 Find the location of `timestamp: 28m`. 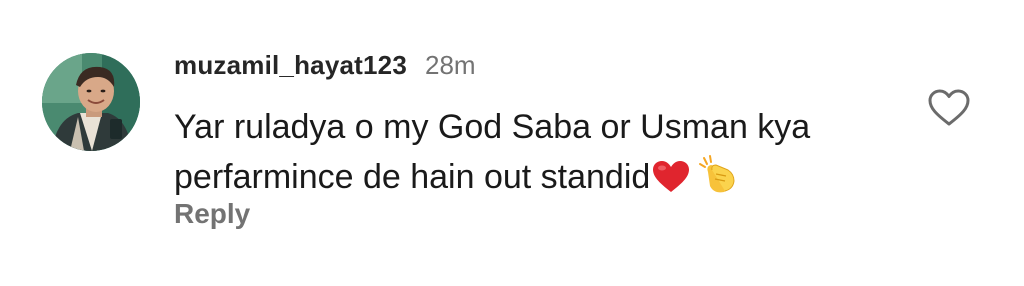

timestamp: 28m is located at coordinates (450, 65).